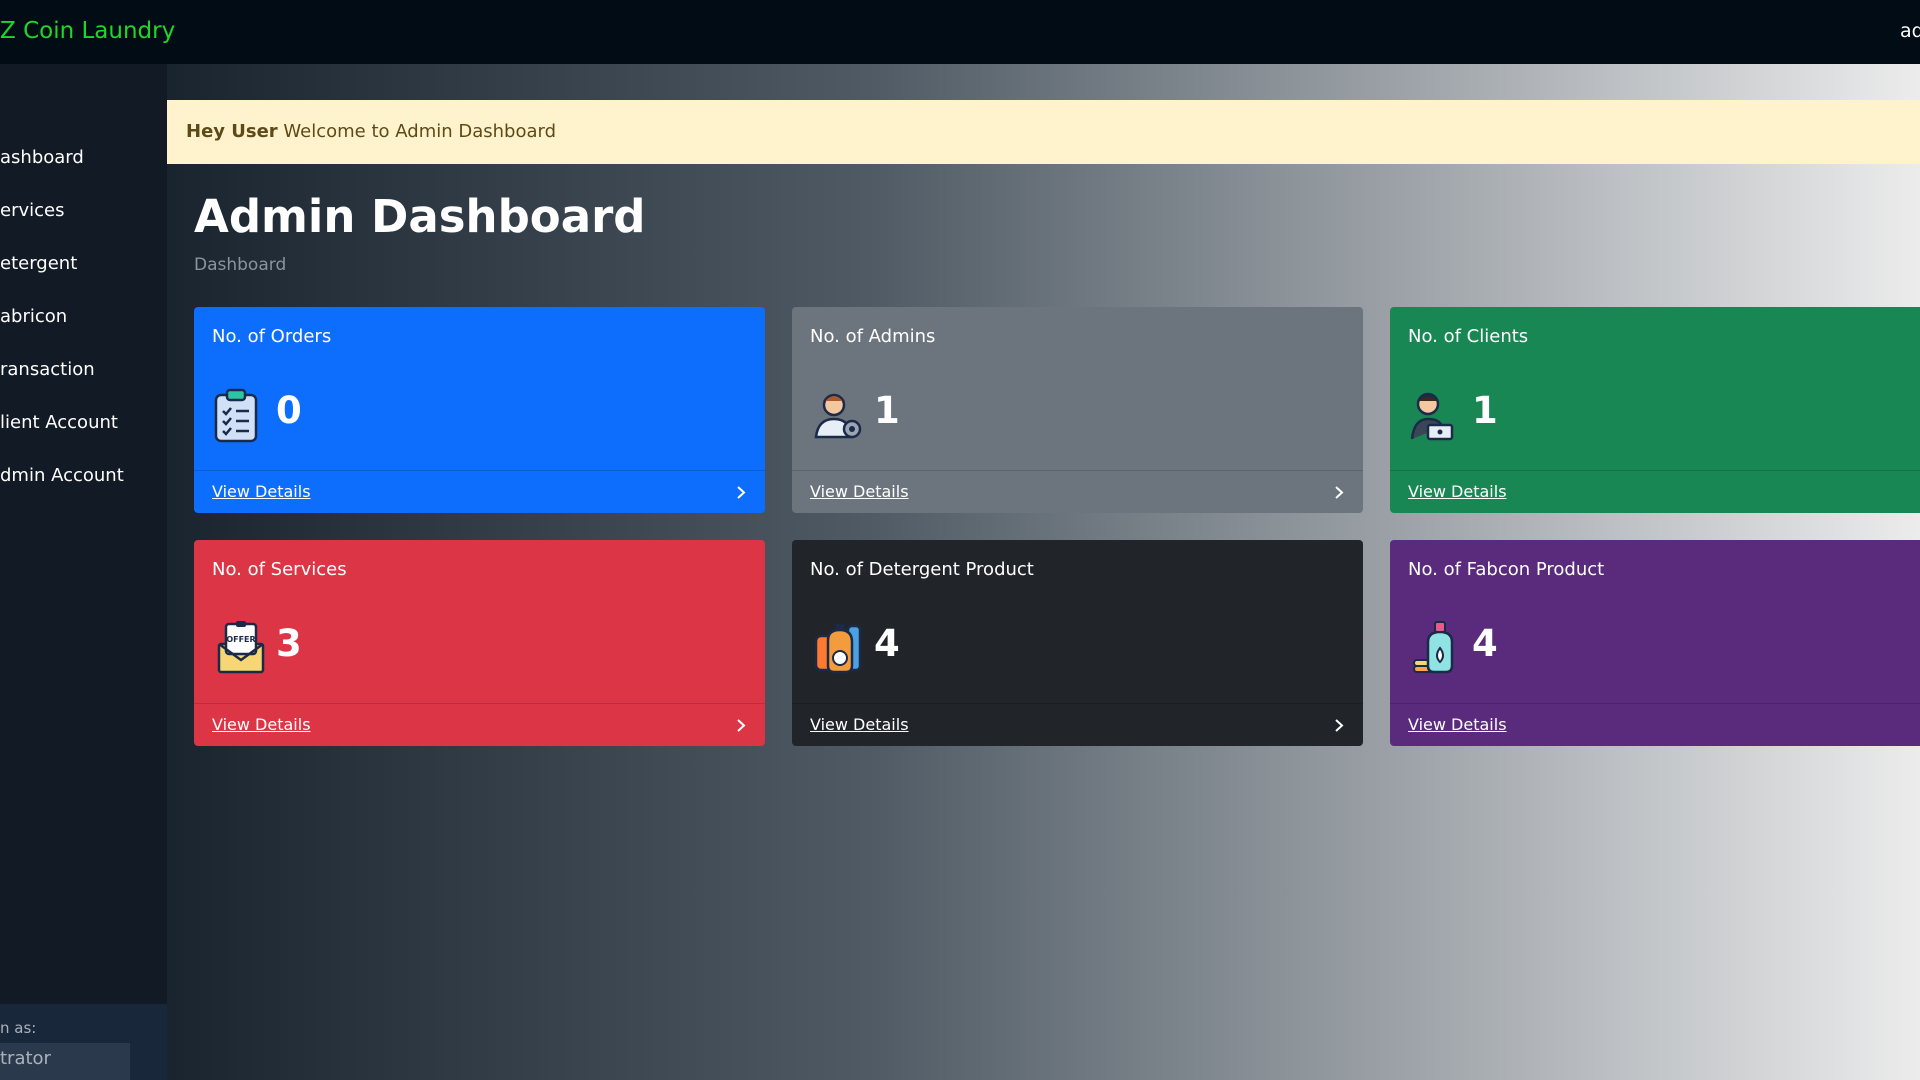 This screenshot has width=1920, height=1080. What do you see at coordinates (1910, 31) in the screenshot?
I see `user-menu-button: ad` at bounding box center [1910, 31].